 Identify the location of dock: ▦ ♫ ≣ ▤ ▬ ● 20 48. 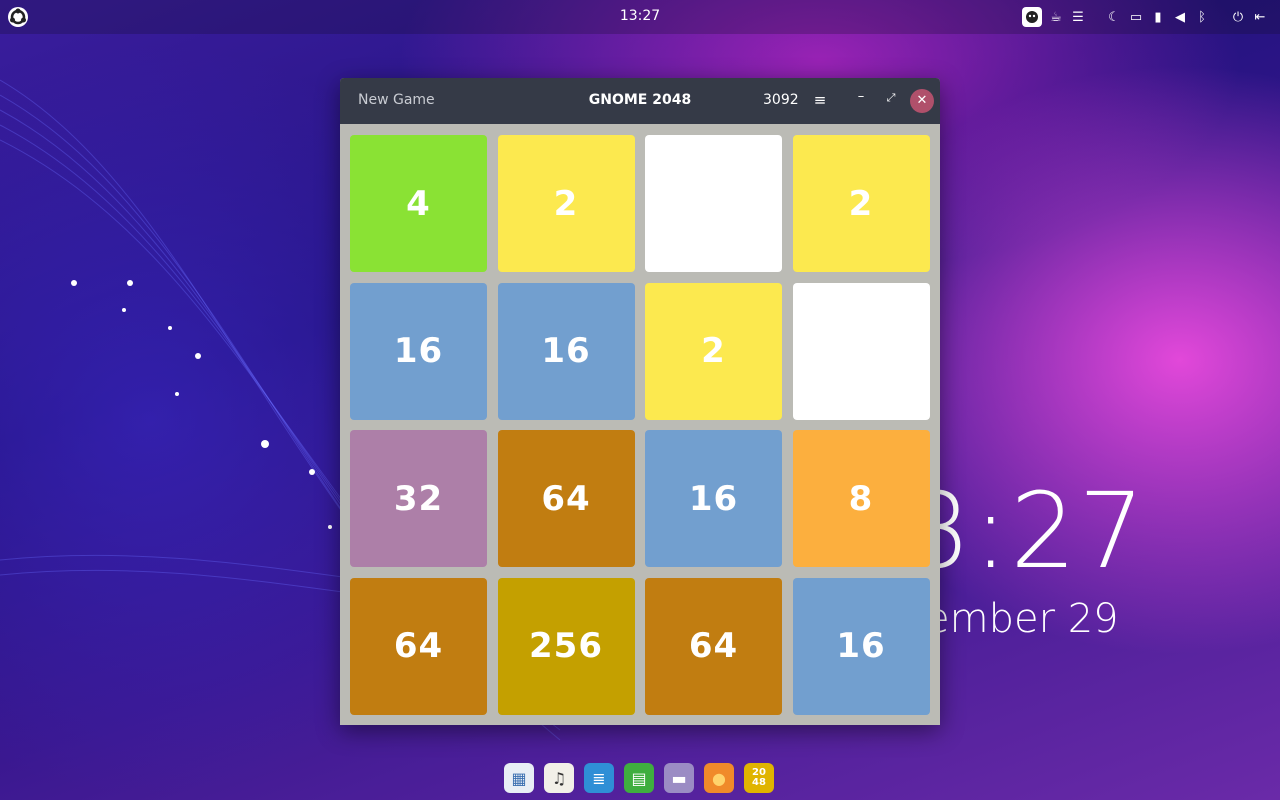
(639, 778).